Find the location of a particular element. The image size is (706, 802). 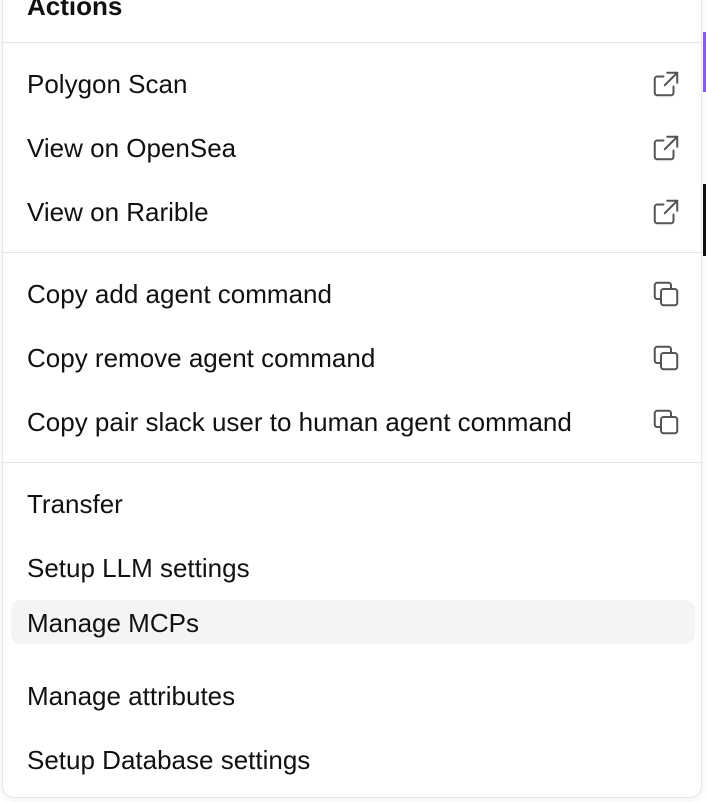

menu-item-manage-attributes: Manage attributes is located at coordinates (353, 696).